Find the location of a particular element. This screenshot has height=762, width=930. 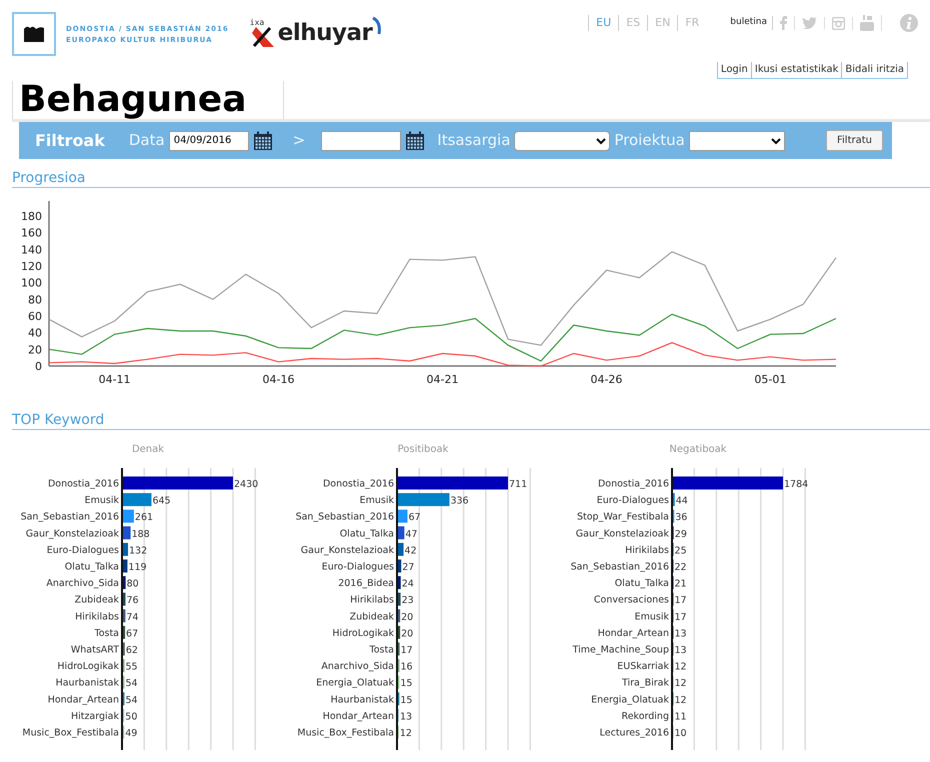

partner-logo-text: ixa is located at coordinates (257, 23).